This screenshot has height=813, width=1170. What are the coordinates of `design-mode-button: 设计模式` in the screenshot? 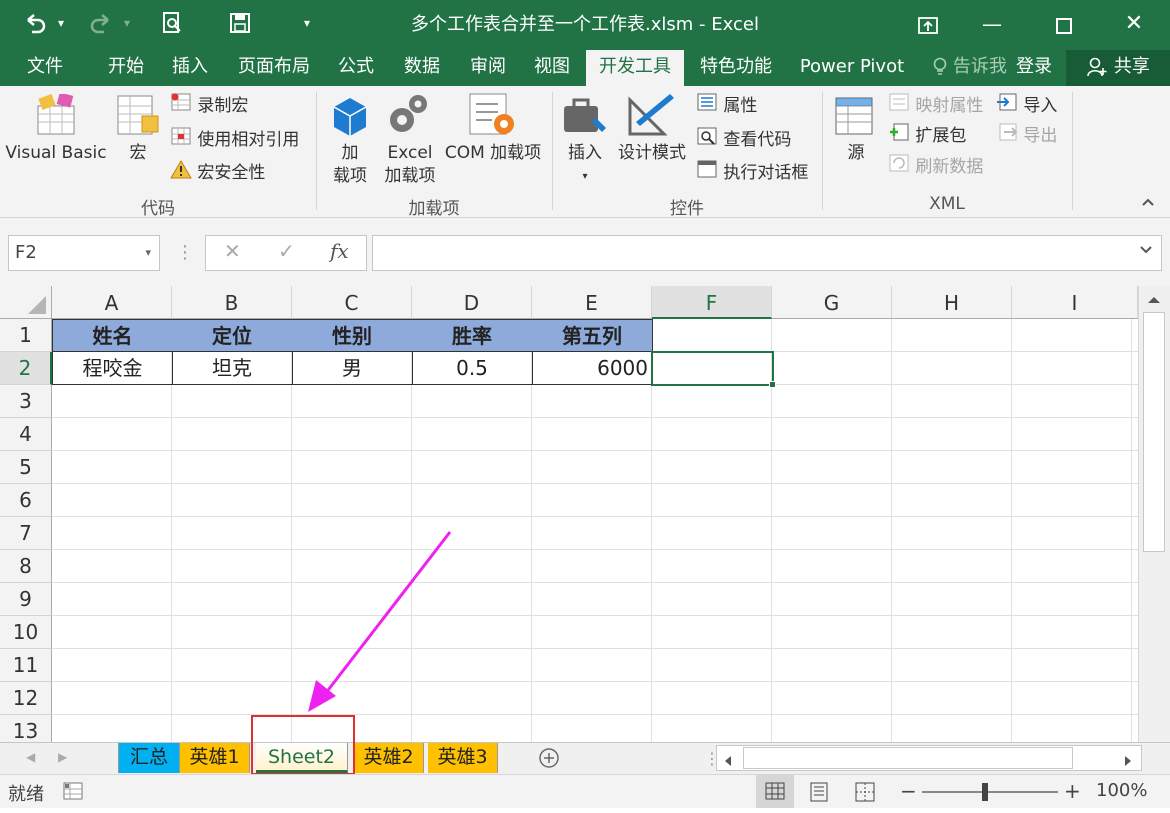 It's located at (652, 153).